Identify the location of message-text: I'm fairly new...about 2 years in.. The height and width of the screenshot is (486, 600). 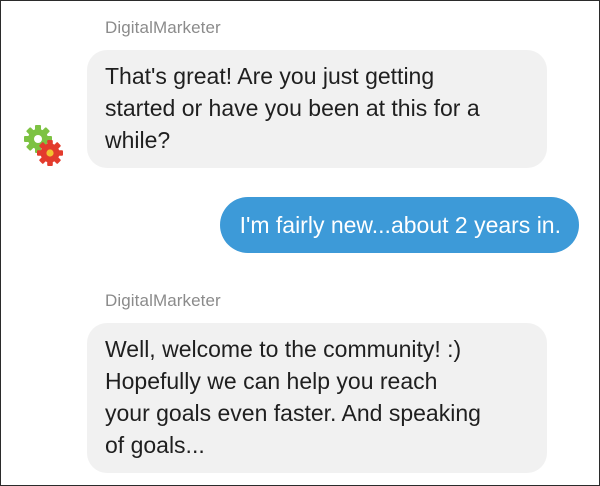
(400, 225).